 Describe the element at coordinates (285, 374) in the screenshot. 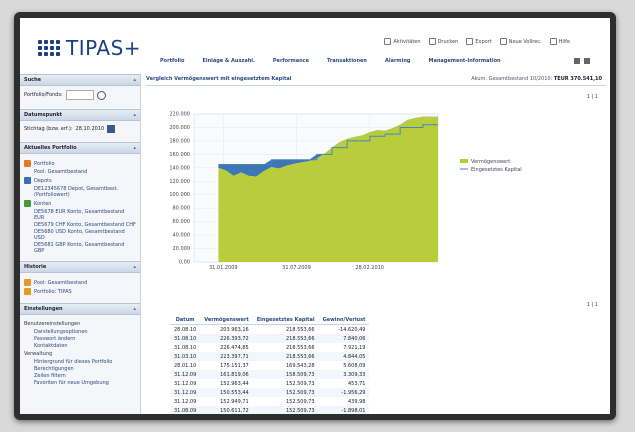

I see `table-cell: 158.509,73` at that location.